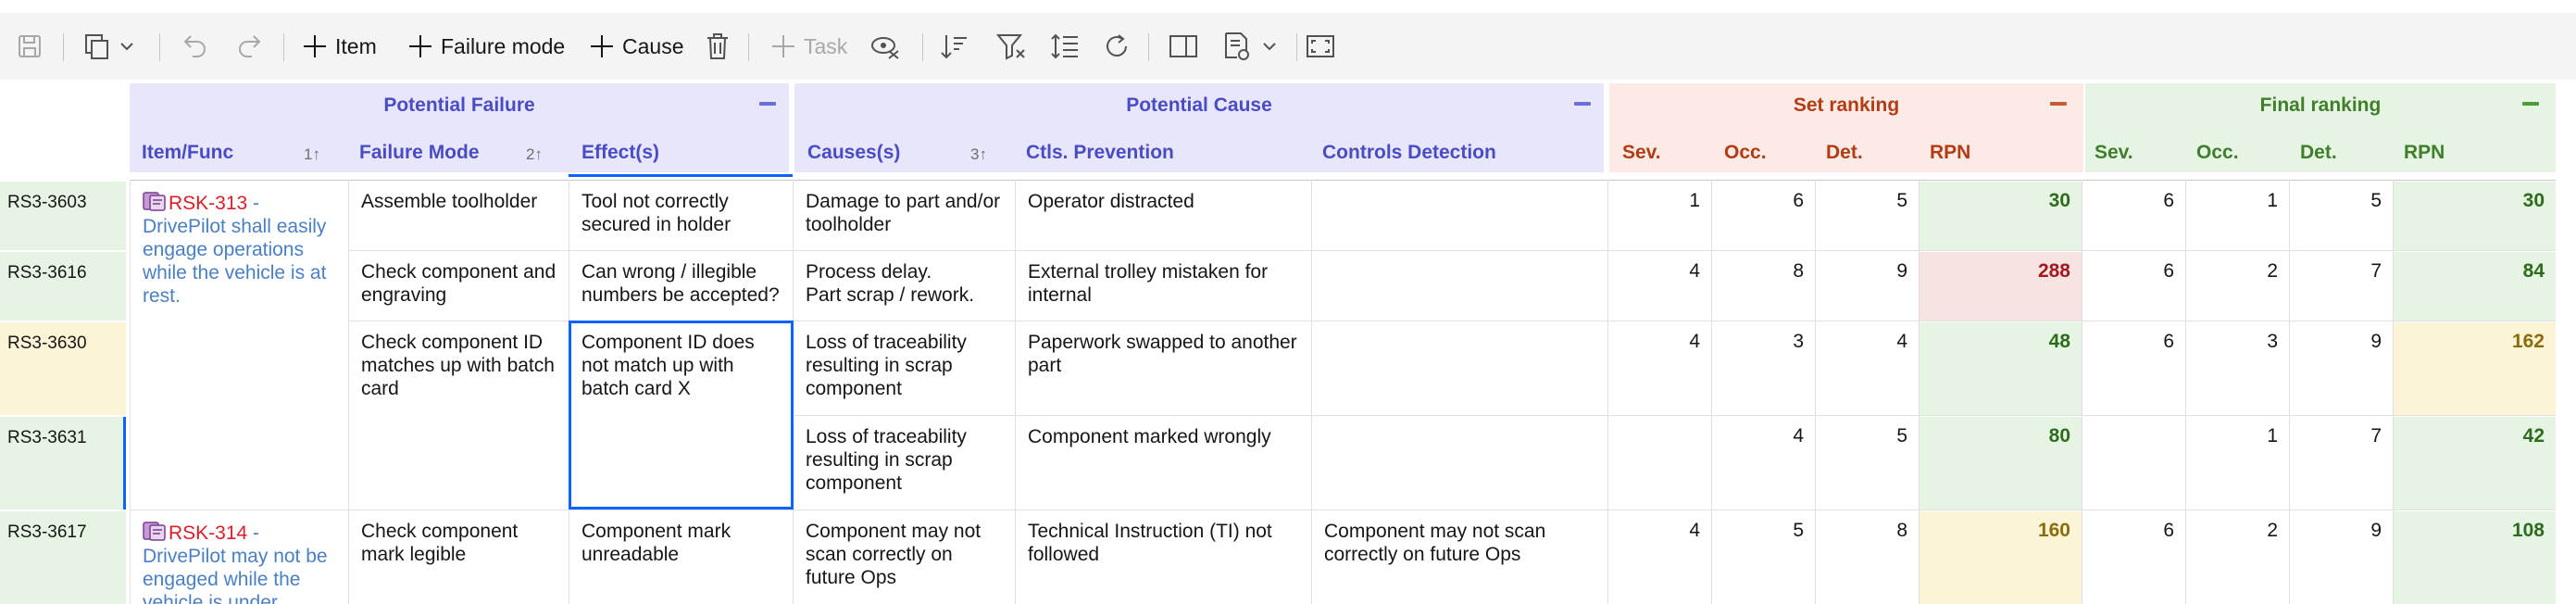 The image size is (2576, 604). I want to click on clear-filter-button, so click(1011, 46).